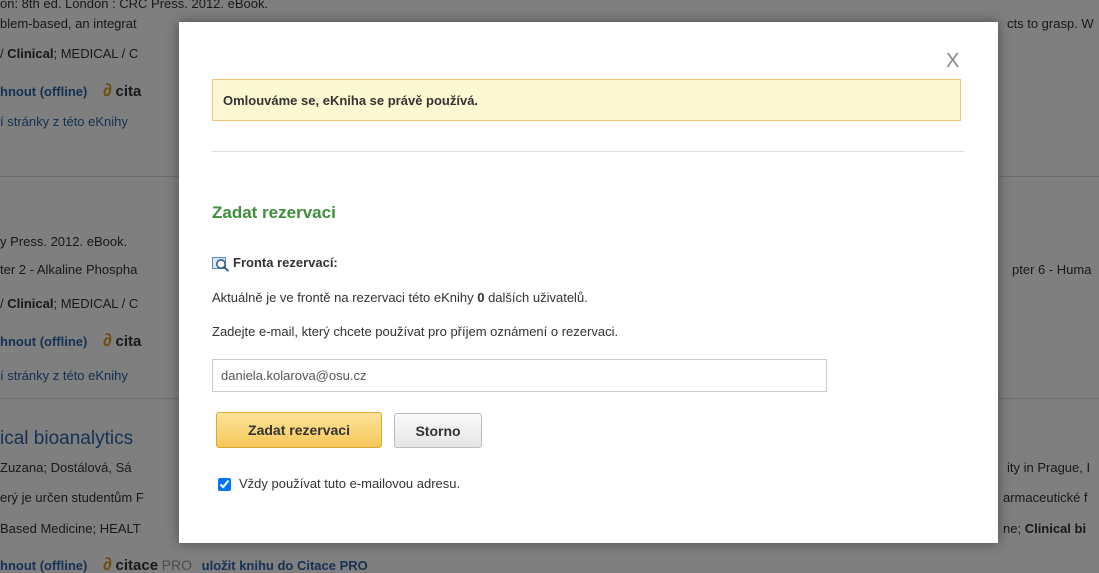  What do you see at coordinates (224, 485) in the screenshot?
I see `always-use-email-checkbox` at bounding box center [224, 485].